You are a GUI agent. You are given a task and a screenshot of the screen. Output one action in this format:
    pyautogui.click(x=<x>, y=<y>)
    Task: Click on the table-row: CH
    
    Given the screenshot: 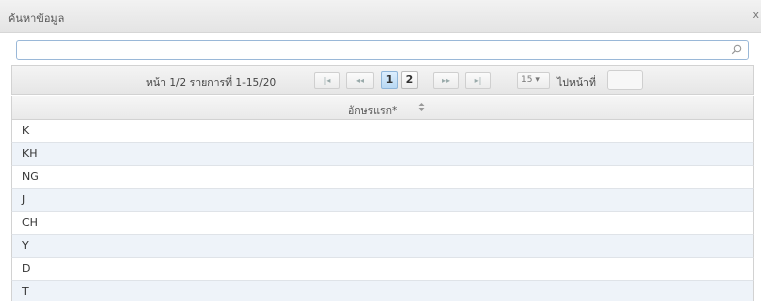 What is the action you would take?
    pyautogui.click(x=382, y=223)
    